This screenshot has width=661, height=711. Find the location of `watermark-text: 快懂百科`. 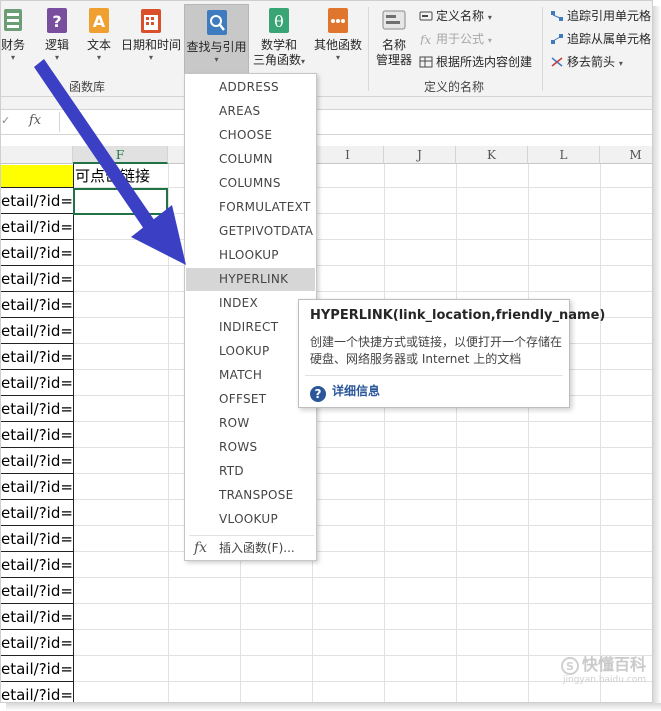

watermark-text: 快懂百科 is located at coordinates (614, 664).